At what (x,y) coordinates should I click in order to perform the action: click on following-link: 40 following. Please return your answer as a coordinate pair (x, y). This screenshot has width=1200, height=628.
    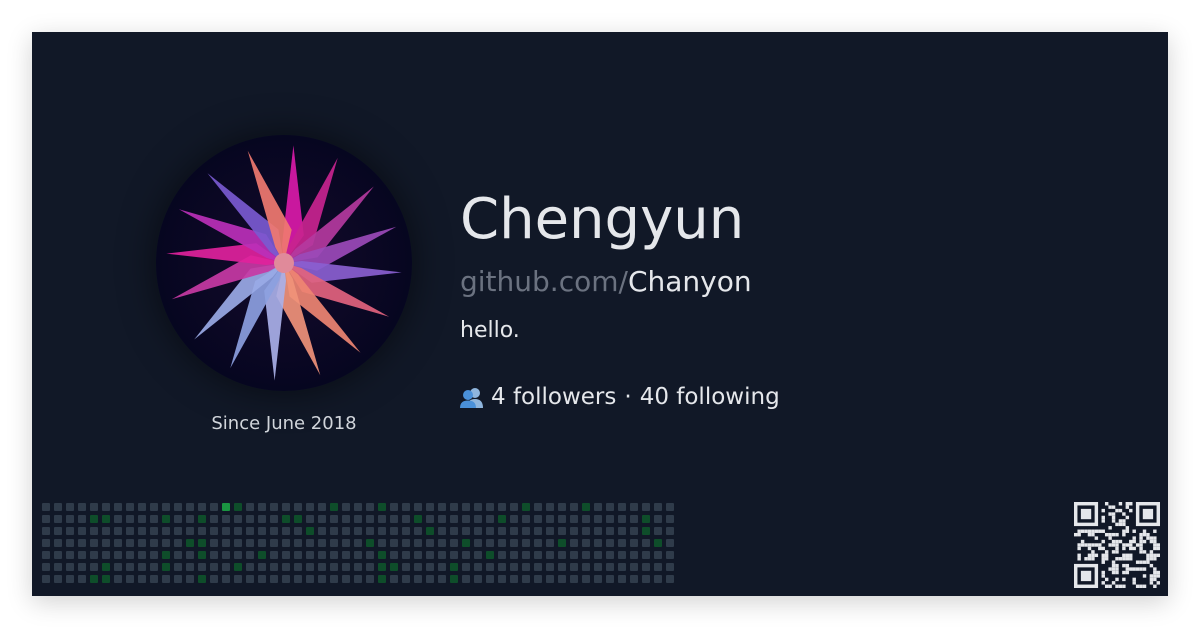
    Looking at the image, I should click on (710, 397).